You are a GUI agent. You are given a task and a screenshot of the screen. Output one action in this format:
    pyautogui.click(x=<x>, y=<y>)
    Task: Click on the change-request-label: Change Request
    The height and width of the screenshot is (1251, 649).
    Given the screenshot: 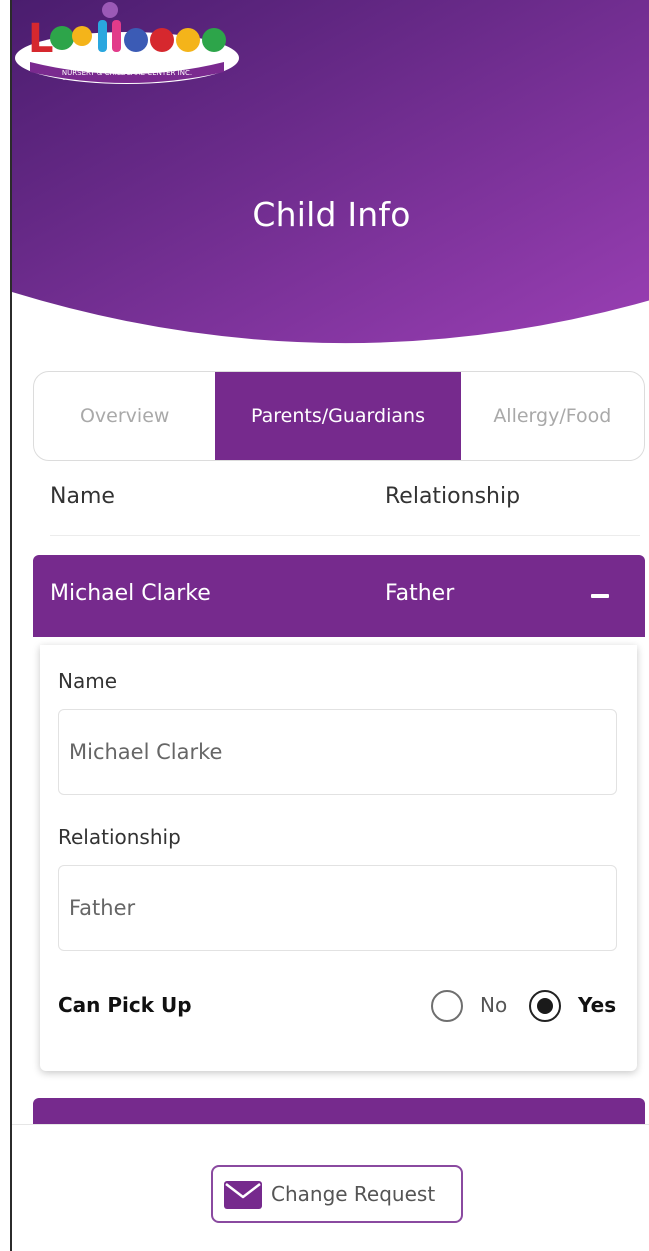 What is the action you would take?
    pyautogui.click(x=353, y=1194)
    